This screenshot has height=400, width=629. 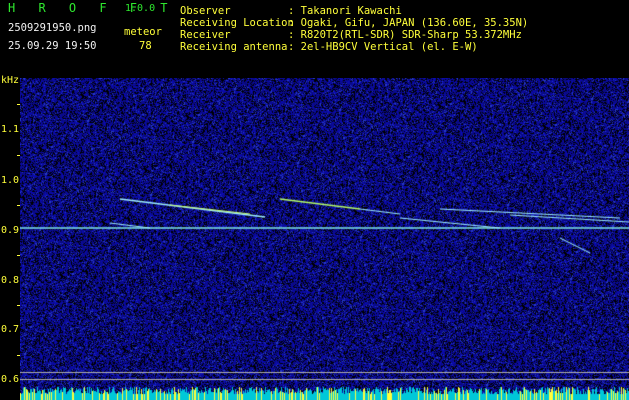 I want to click on y-axis-unit: kHz, so click(x=10, y=80).